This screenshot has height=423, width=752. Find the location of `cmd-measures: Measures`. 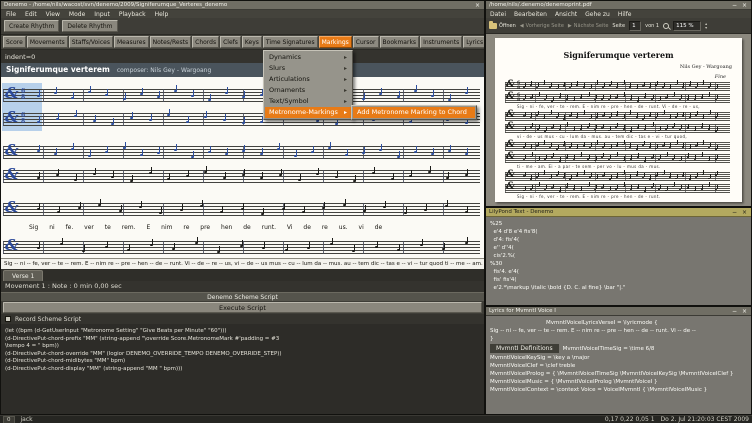

cmd-measures: Measures is located at coordinates (131, 42).